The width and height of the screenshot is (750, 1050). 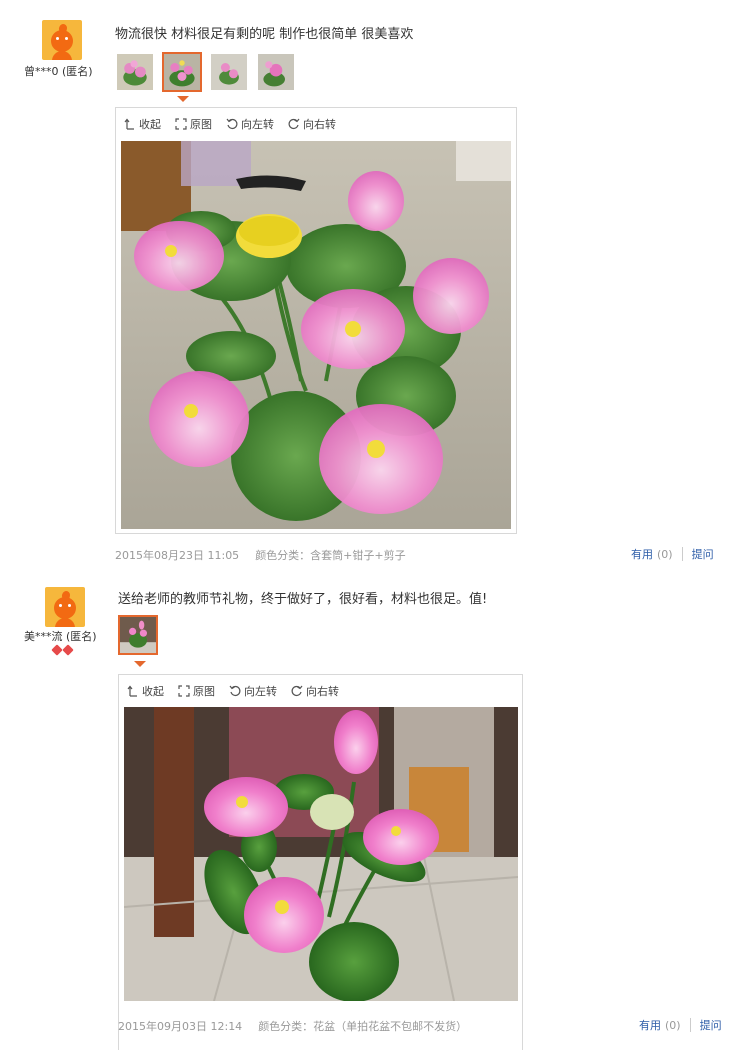 I want to click on username: 曾***0 (匿名), so click(x=58, y=71).